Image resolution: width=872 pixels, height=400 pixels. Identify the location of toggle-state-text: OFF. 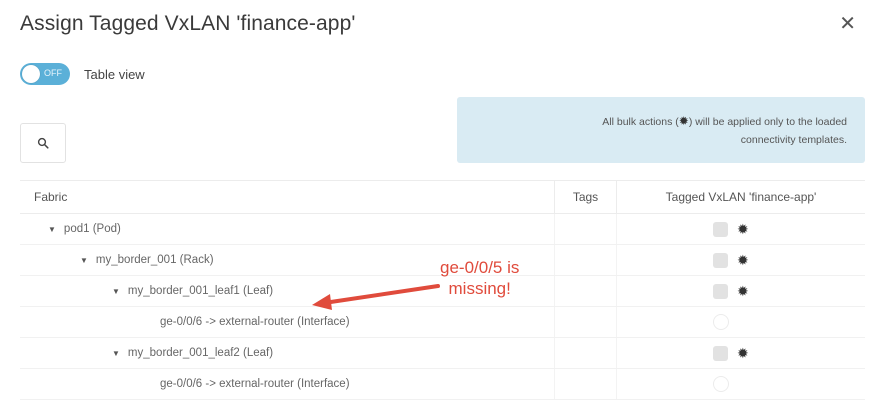
(53, 73).